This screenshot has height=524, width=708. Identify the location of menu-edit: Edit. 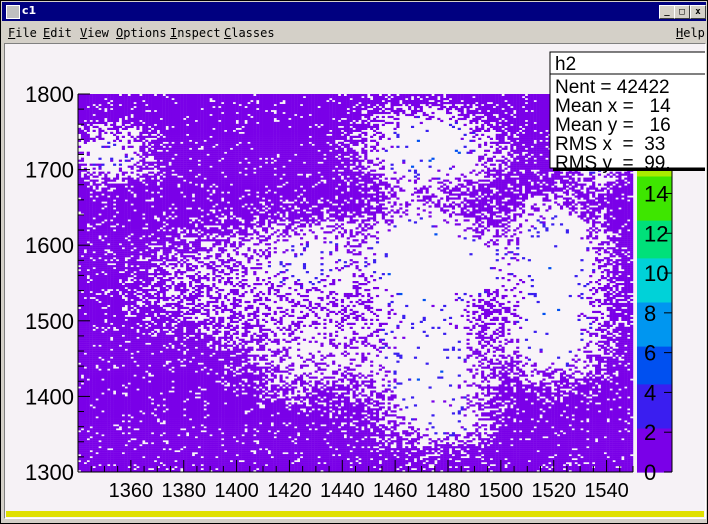
(57, 33).